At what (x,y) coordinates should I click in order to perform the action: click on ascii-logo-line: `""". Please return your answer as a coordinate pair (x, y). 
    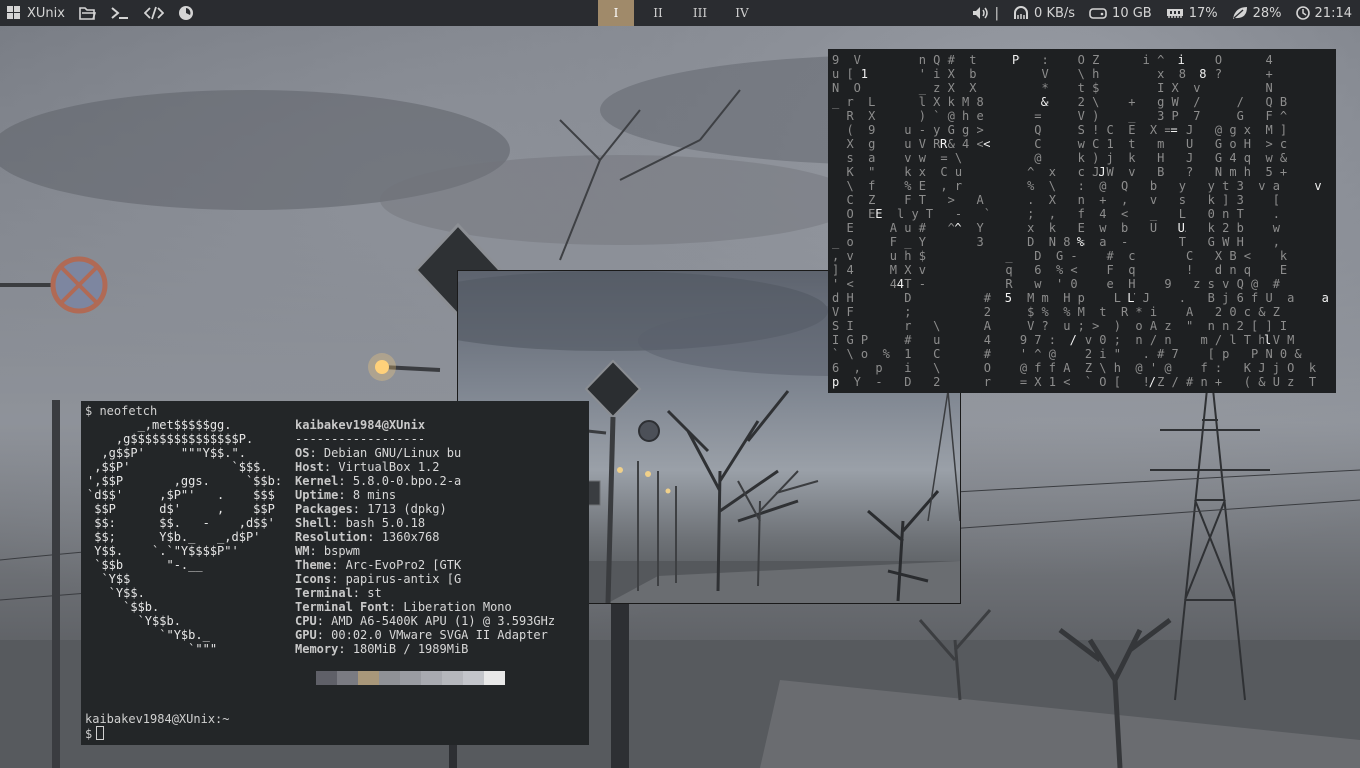
    Looking at the image, I should click on (152, 649).